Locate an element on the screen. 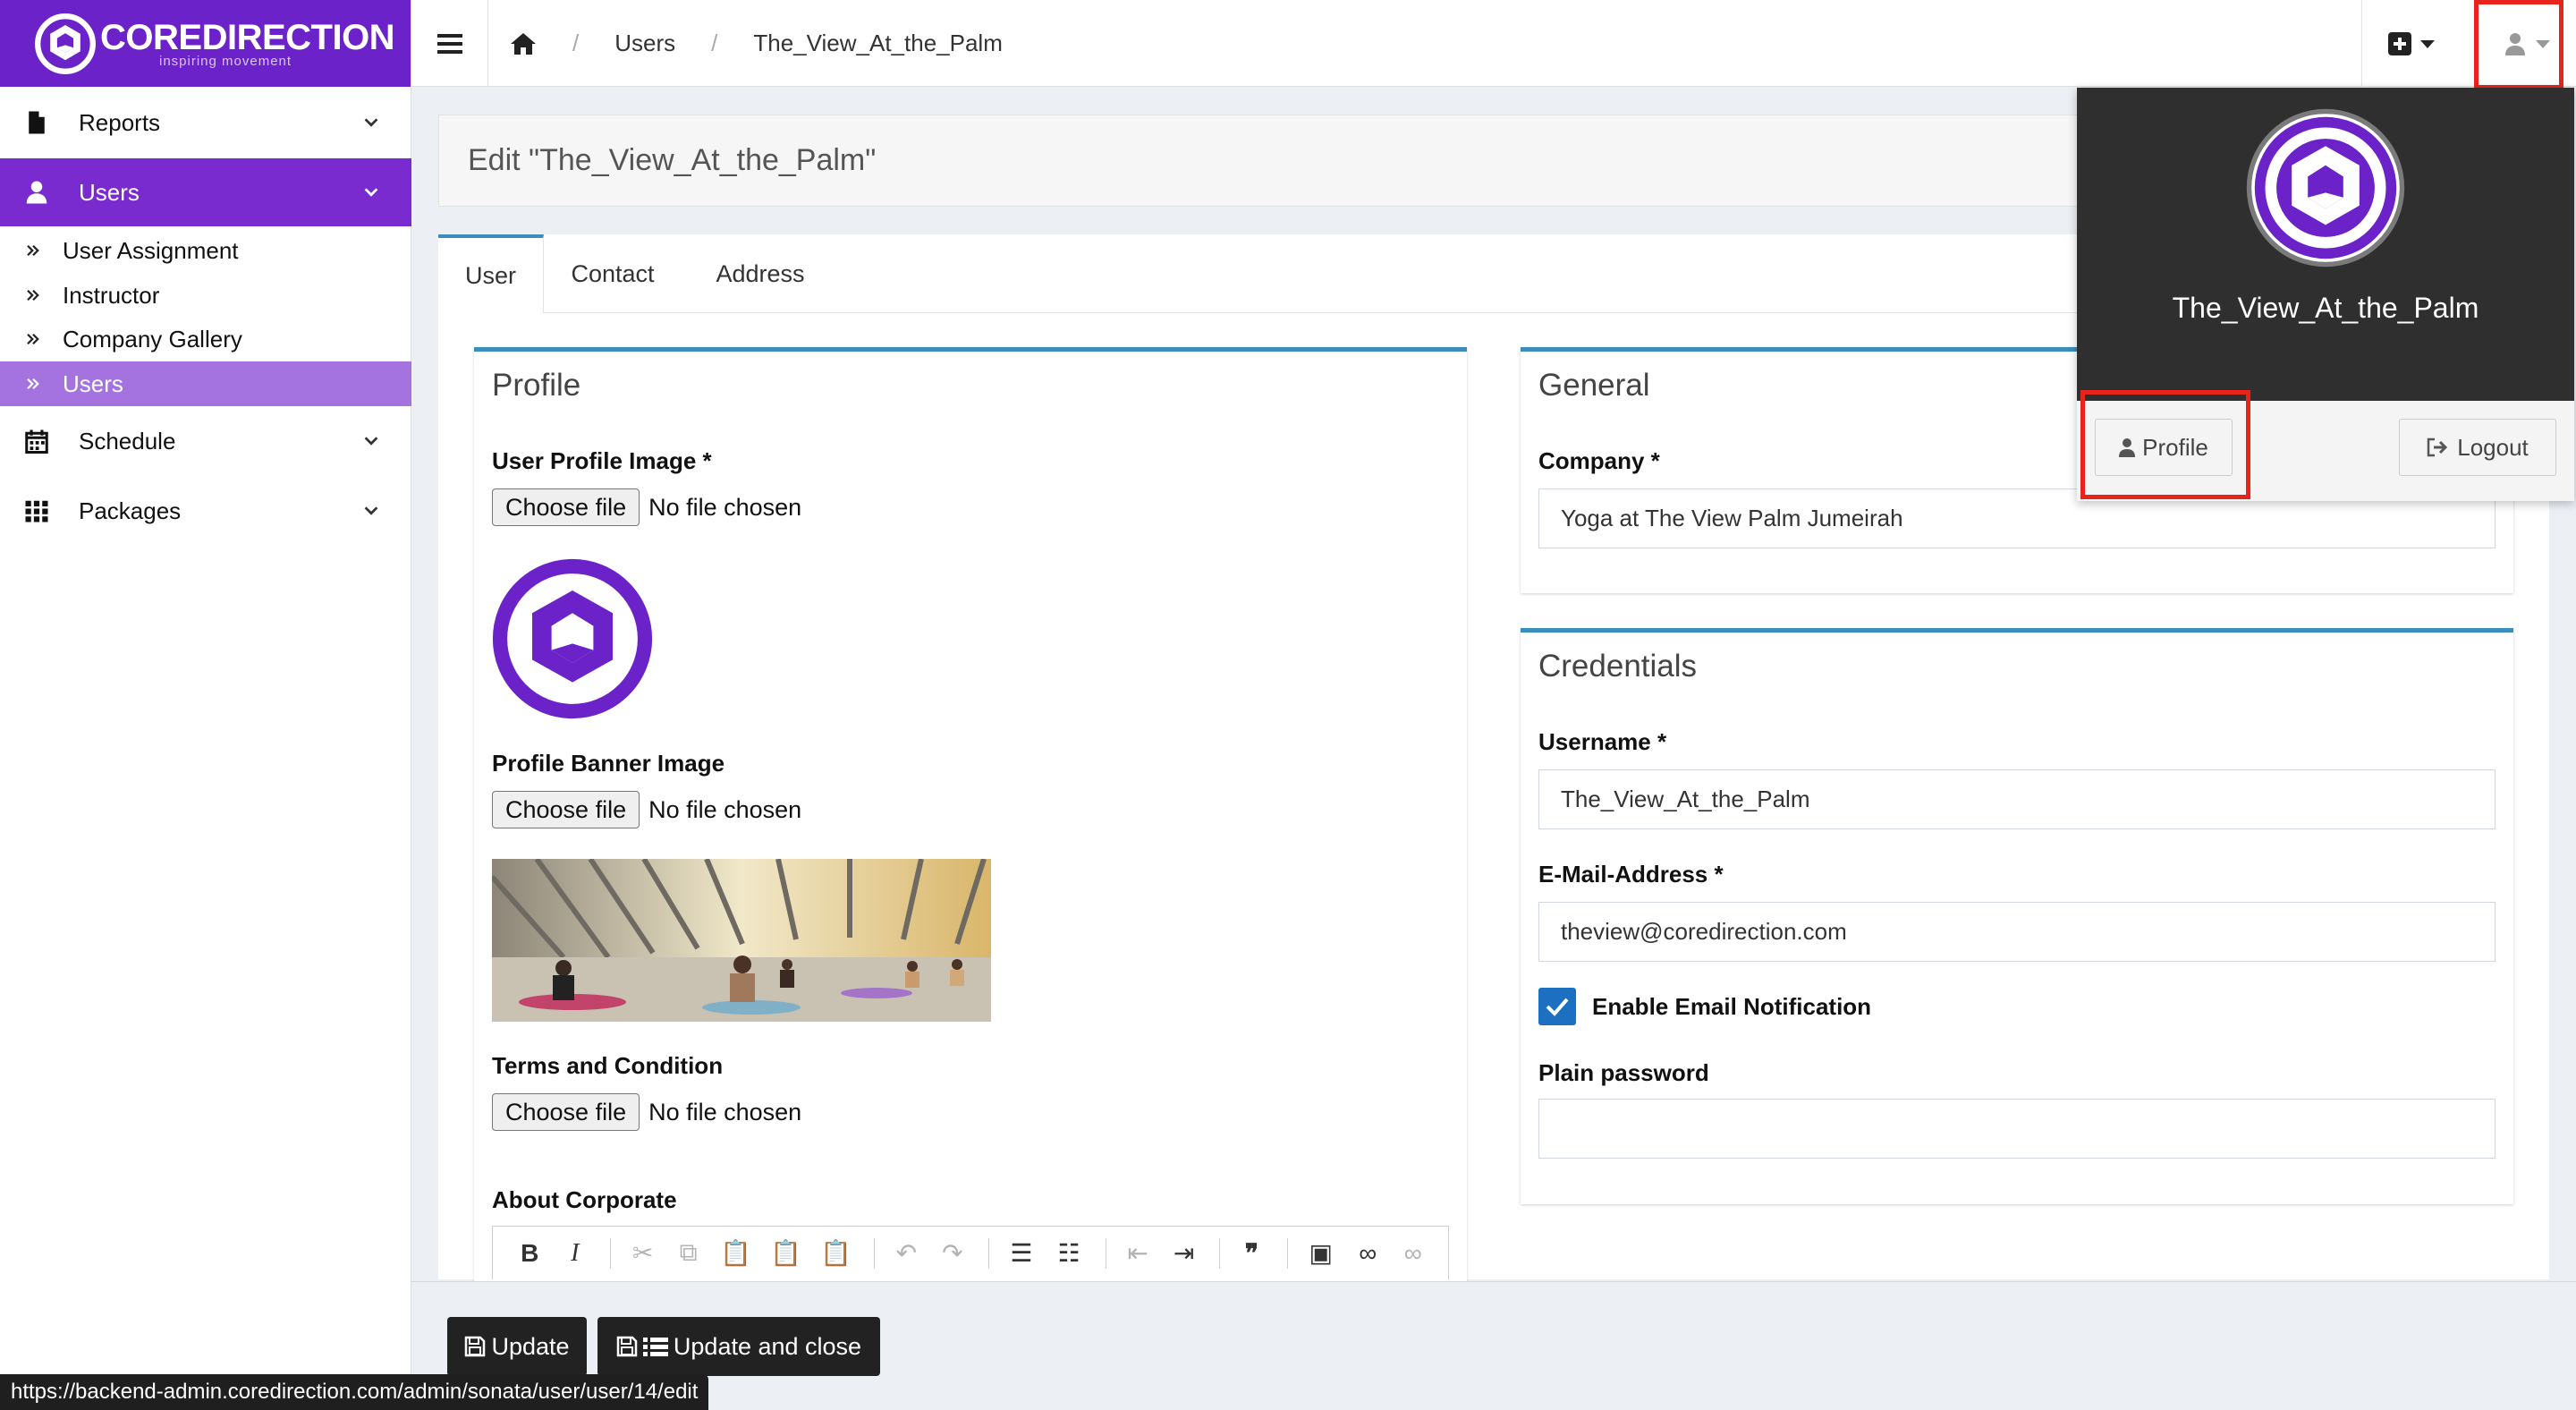 This screenshot has width=2576, height=1410. banner-image-label: Profile Banner Image is located at coordinates (608, 764).